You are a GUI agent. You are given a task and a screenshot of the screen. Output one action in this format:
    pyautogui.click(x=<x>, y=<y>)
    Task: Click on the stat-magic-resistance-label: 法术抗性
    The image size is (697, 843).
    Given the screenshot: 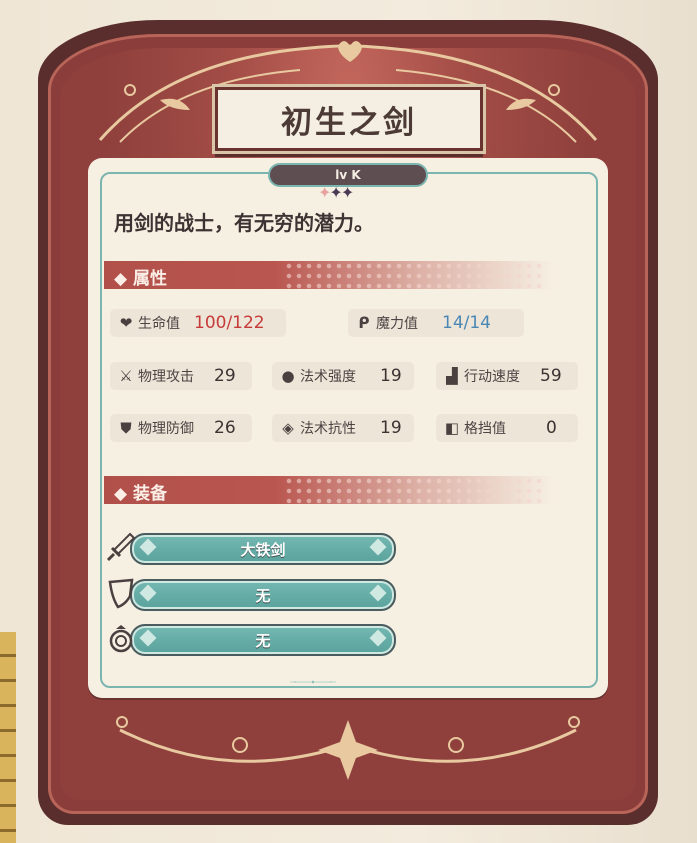 What is the action you would take?
    pyautogui.click(x=328, y=429)
    